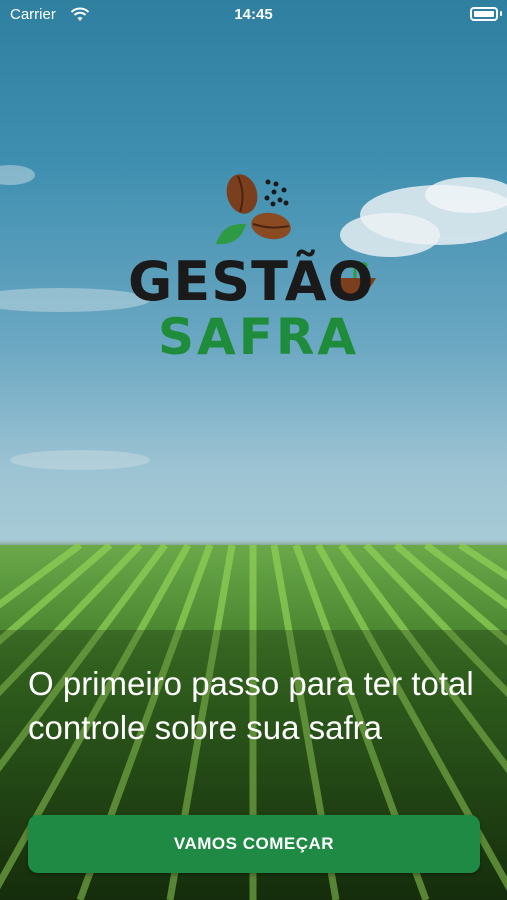 This screenshot has height=900, width=507. Describe the element at coordinates (259, 337) in the screenshot. I see `logo-subtitle: SAFRA` at that location.